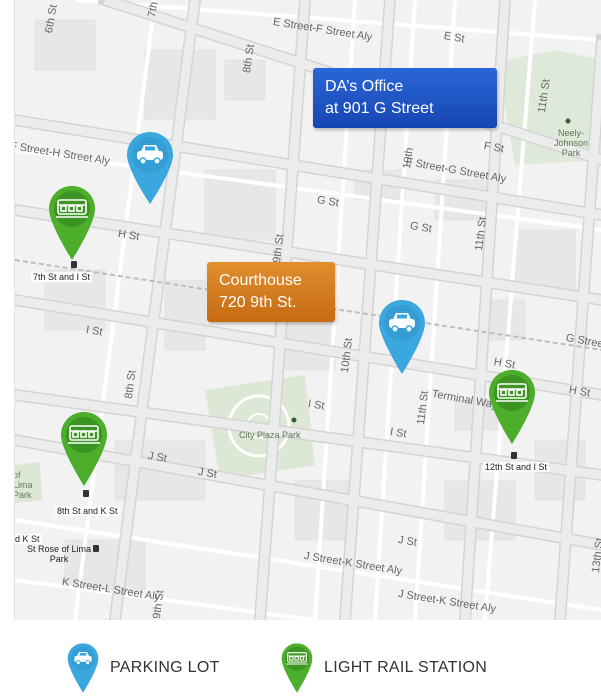 This screenshot has width=601, height=699. What do you see at coordinates (165, 667) in the screenshot?
I see `legend-parking-label: PARKING LOT` at bounding box center [165, 667].